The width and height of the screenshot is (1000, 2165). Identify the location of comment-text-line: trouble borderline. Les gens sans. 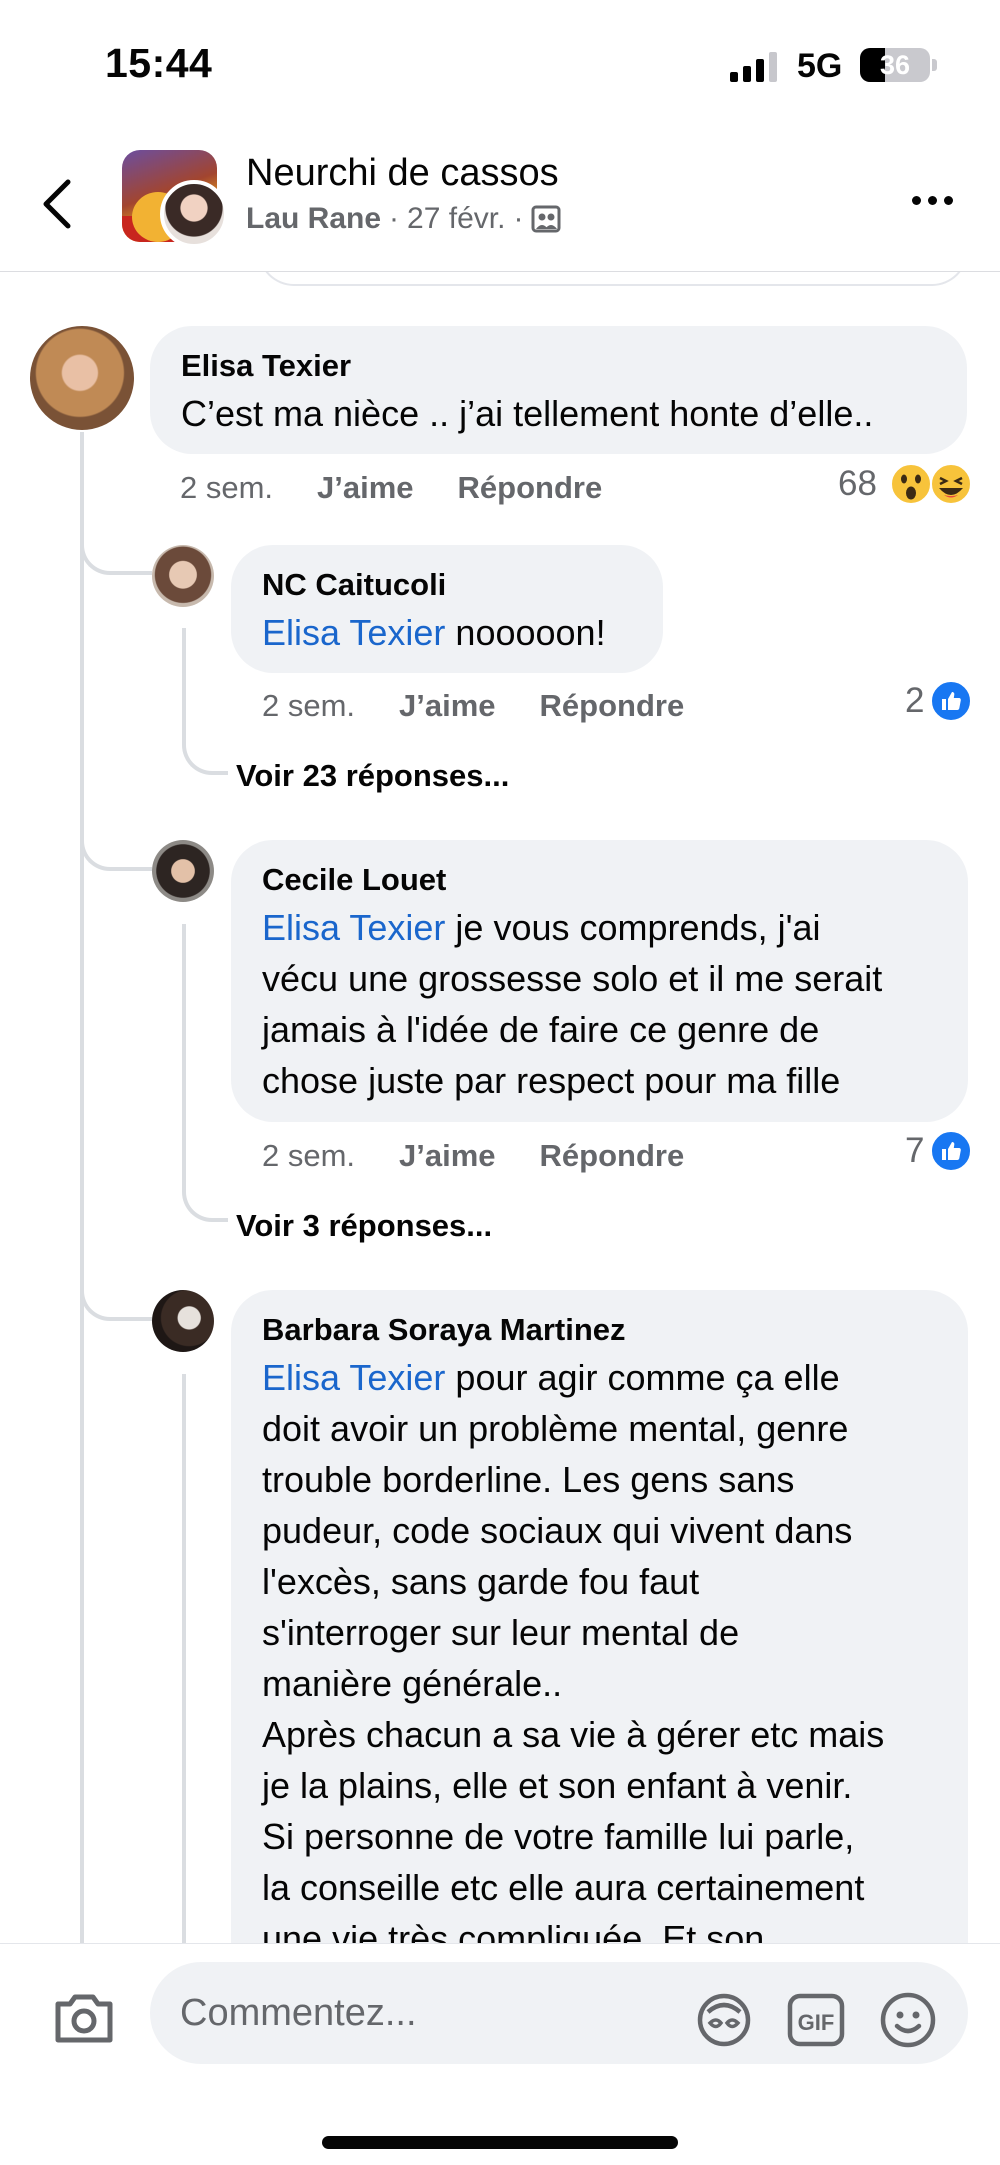
(528, 1479).